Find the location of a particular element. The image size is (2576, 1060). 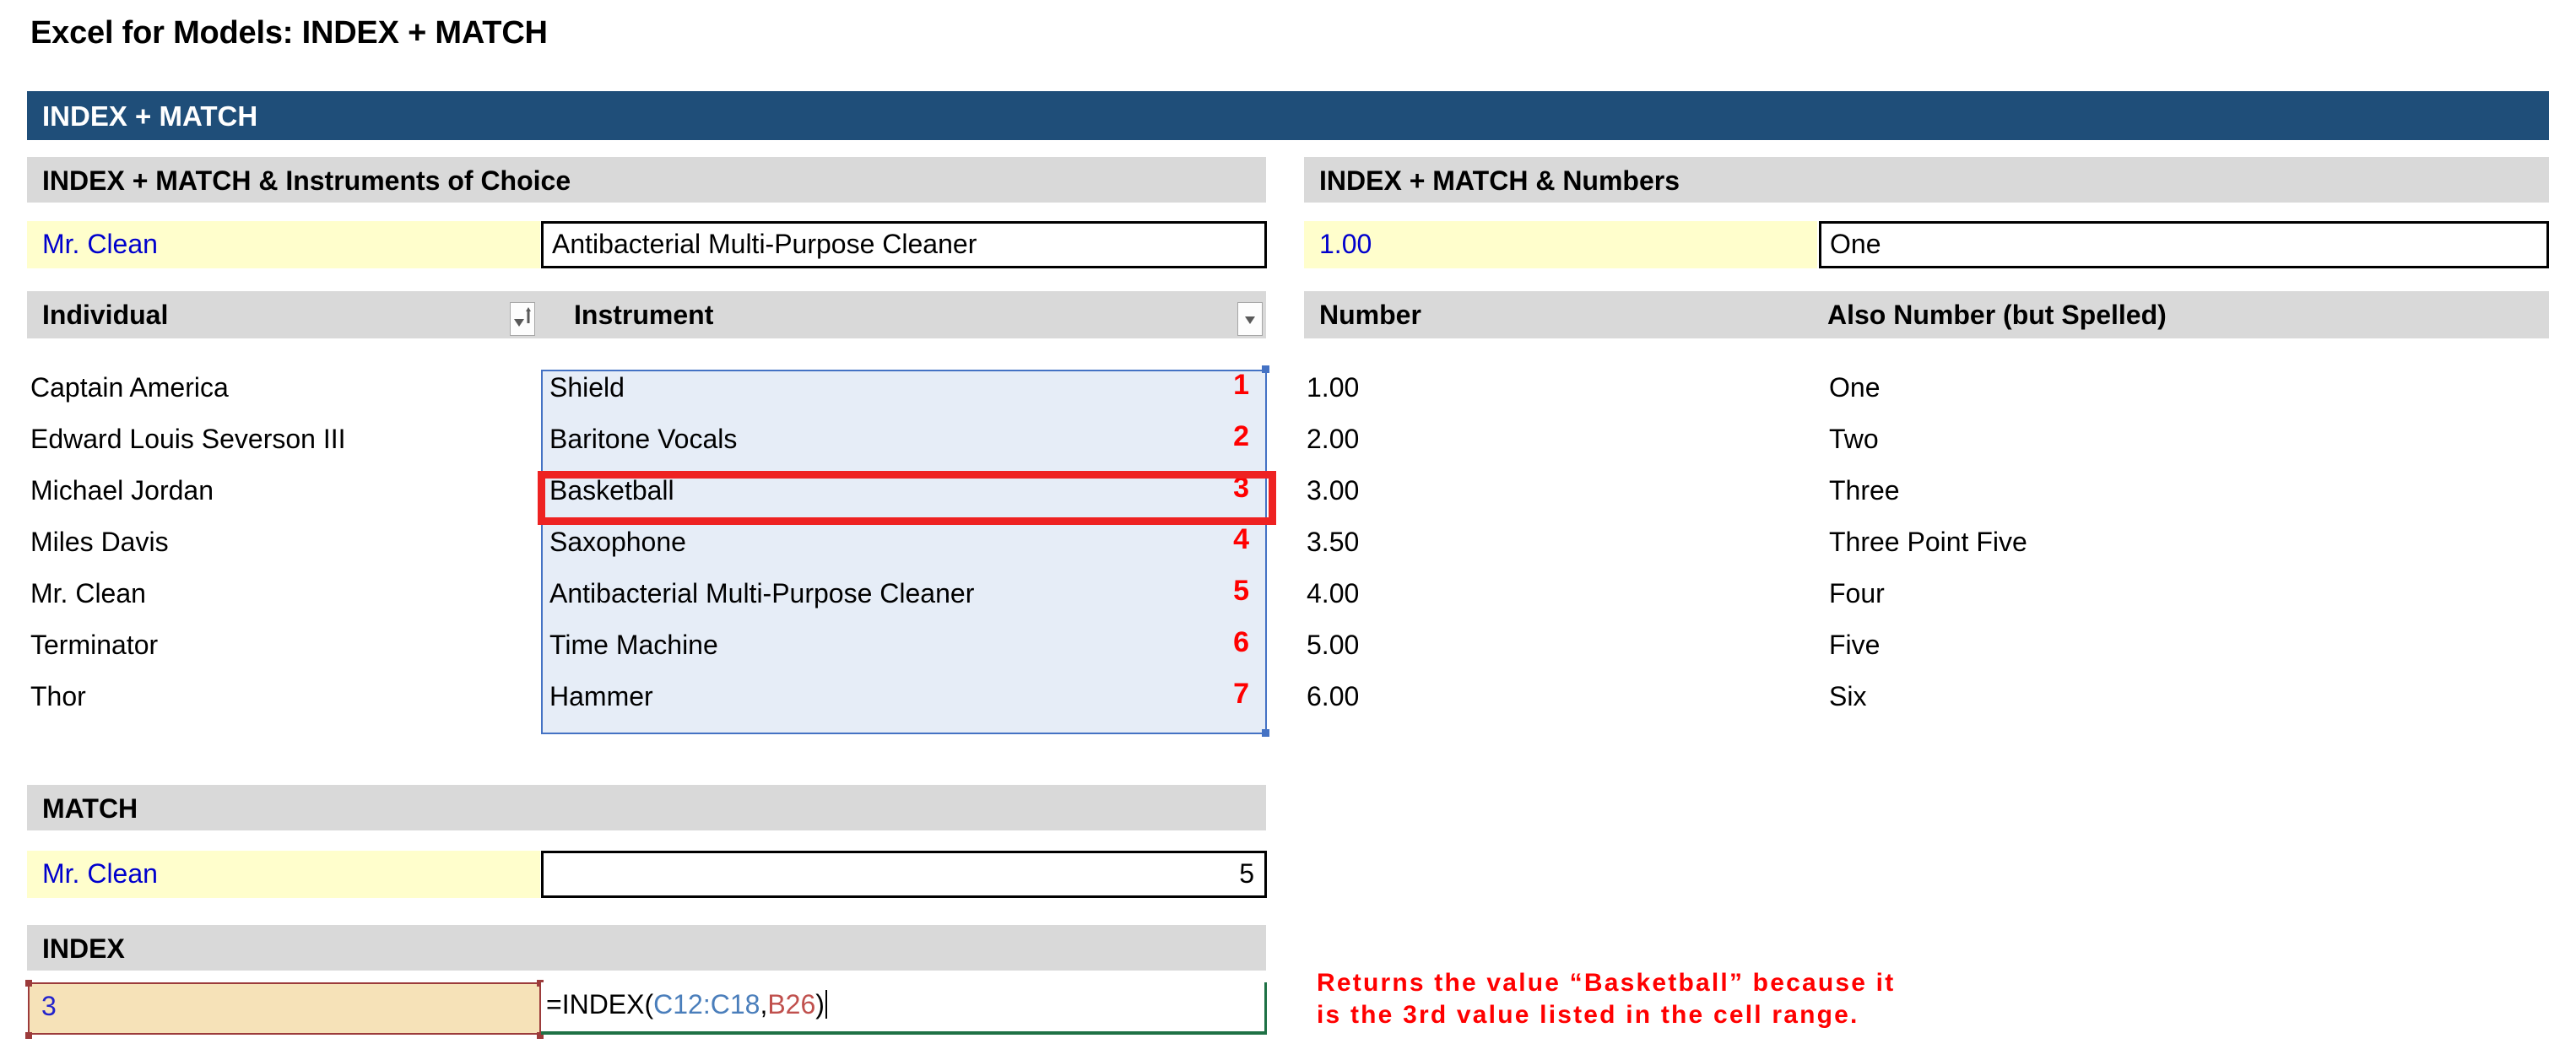

left-lookup-key-cell: Mr. Clean is located at coordinates (283, 244).